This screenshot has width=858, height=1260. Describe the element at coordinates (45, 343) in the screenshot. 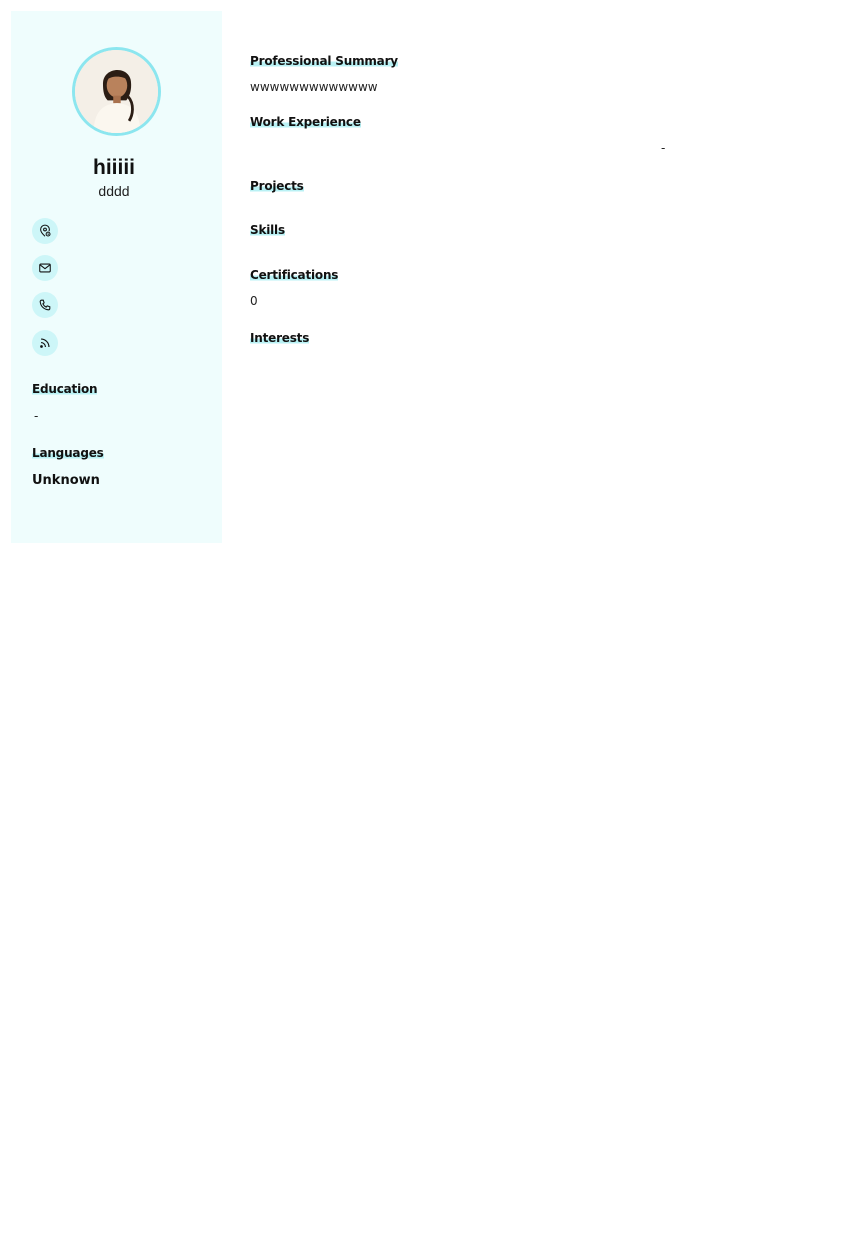

I see `rss-icon` at that location.